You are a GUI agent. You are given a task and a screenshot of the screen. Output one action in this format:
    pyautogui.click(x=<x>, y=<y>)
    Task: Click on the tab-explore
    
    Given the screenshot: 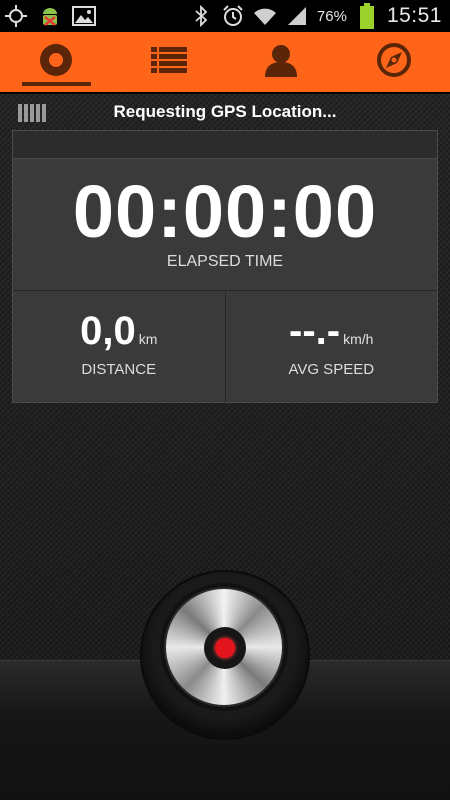 What is the action you would take?
    pyautogui.click(x=394, y=62)
    